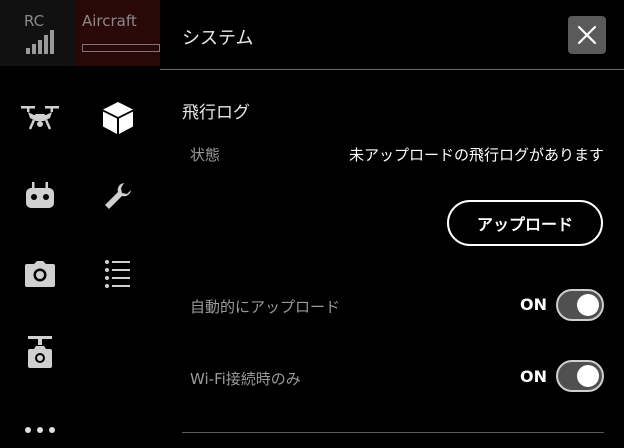 The image size is (624, 448). What do you see at coordinates (216, 113) in the screenshot?
I see `flight-log-section-title: 飛行ログ` at bounding box center [216, 113].